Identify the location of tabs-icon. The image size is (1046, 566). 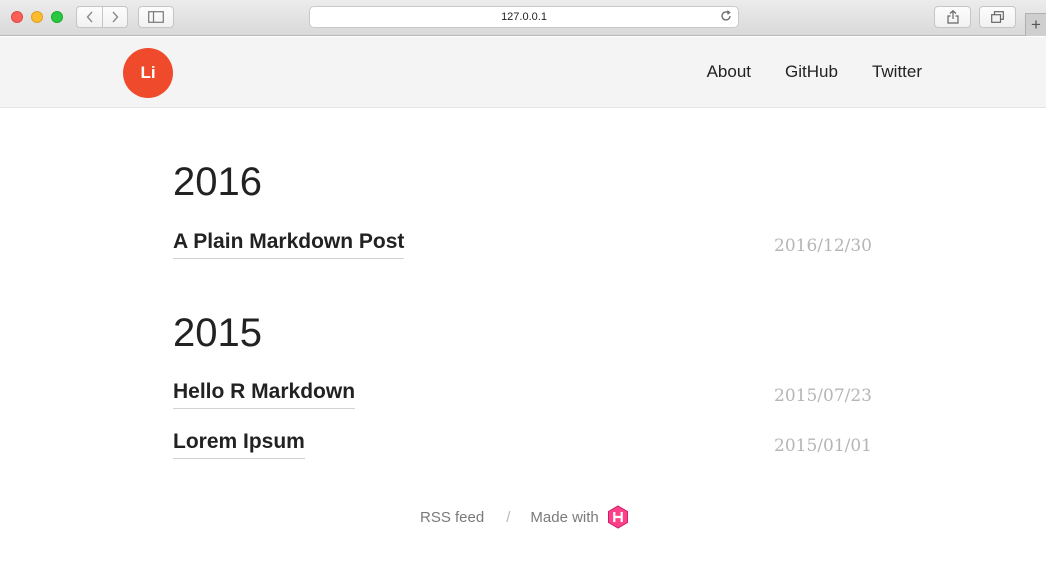
(997, 17).